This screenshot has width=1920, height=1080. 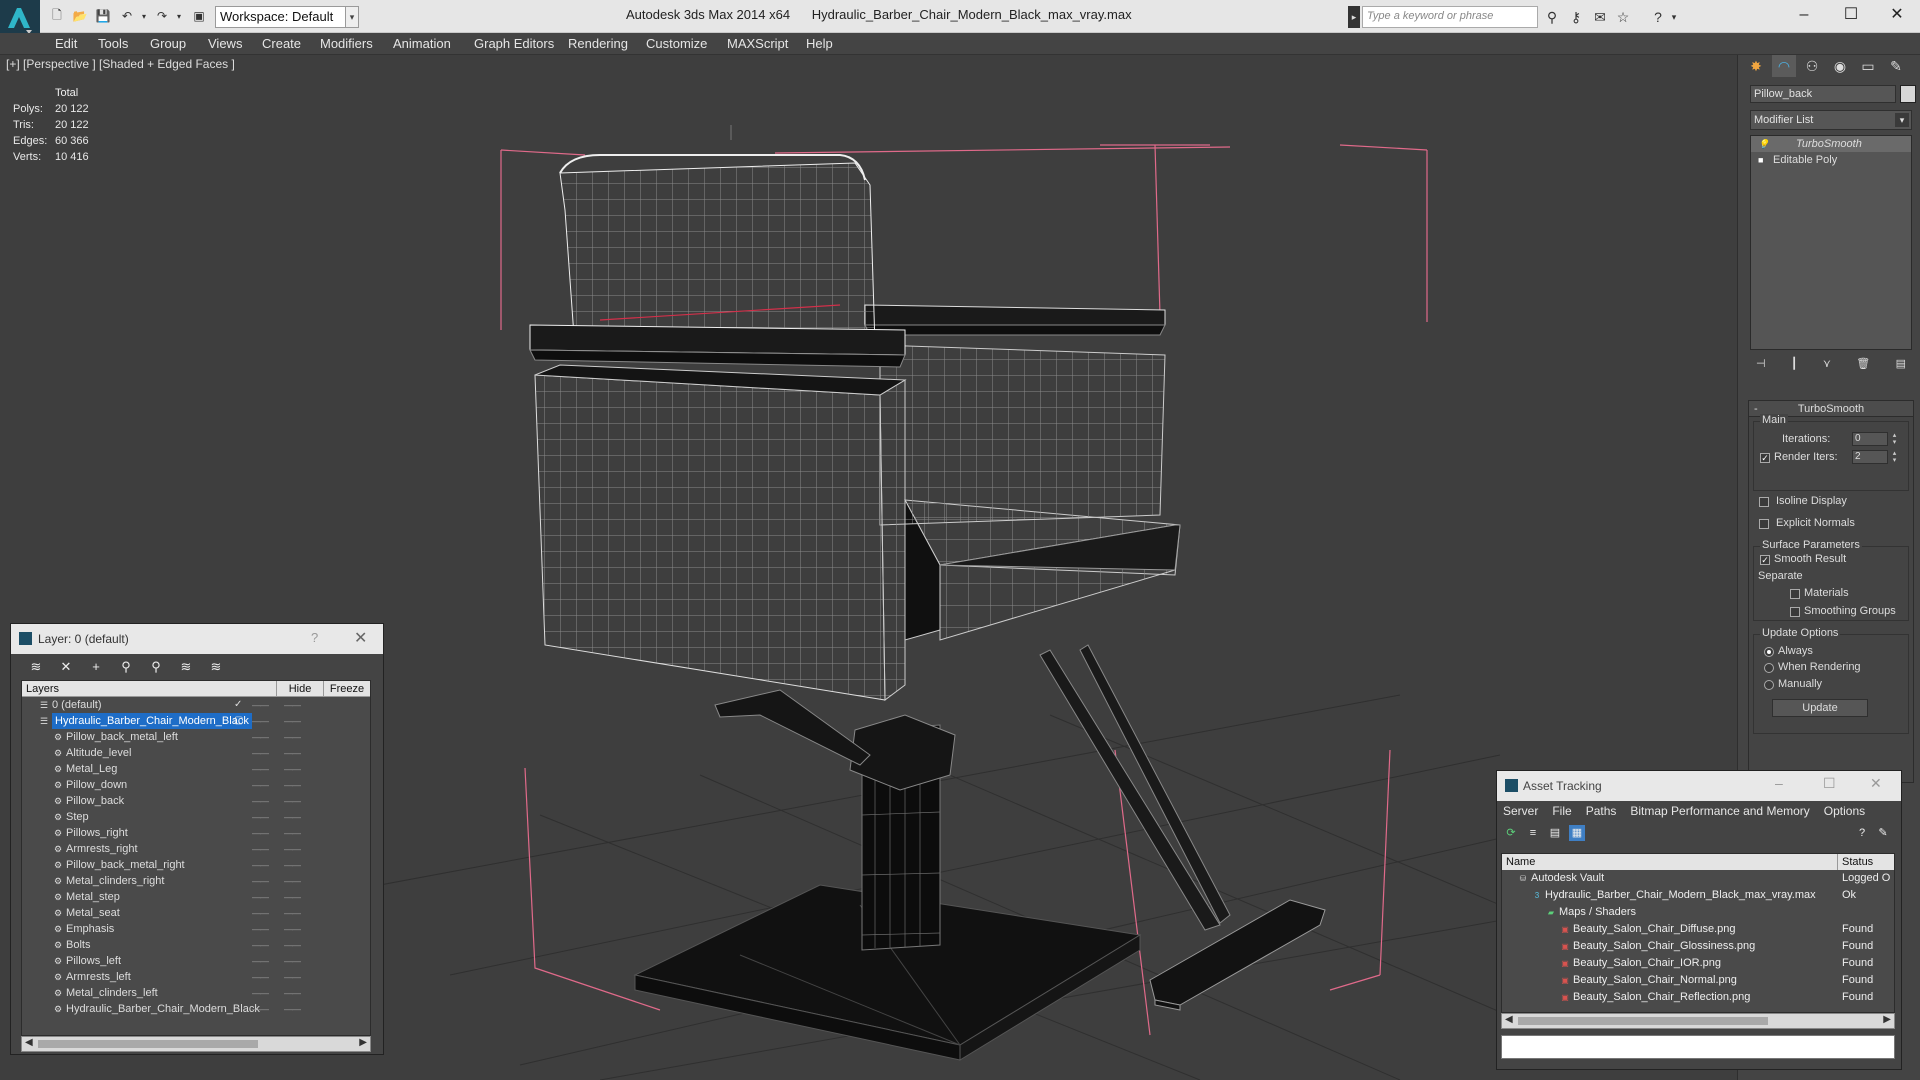 I want to click on asset-row: ▣ Beauty_Salon_Chair_Diffuse.png Found, so click(x=1698, y=929).